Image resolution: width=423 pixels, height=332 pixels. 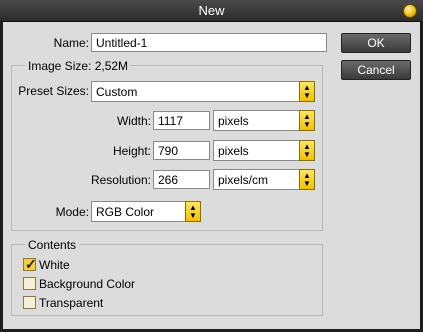 I want to click on white-option-label: White, so click(x=54, y=265).